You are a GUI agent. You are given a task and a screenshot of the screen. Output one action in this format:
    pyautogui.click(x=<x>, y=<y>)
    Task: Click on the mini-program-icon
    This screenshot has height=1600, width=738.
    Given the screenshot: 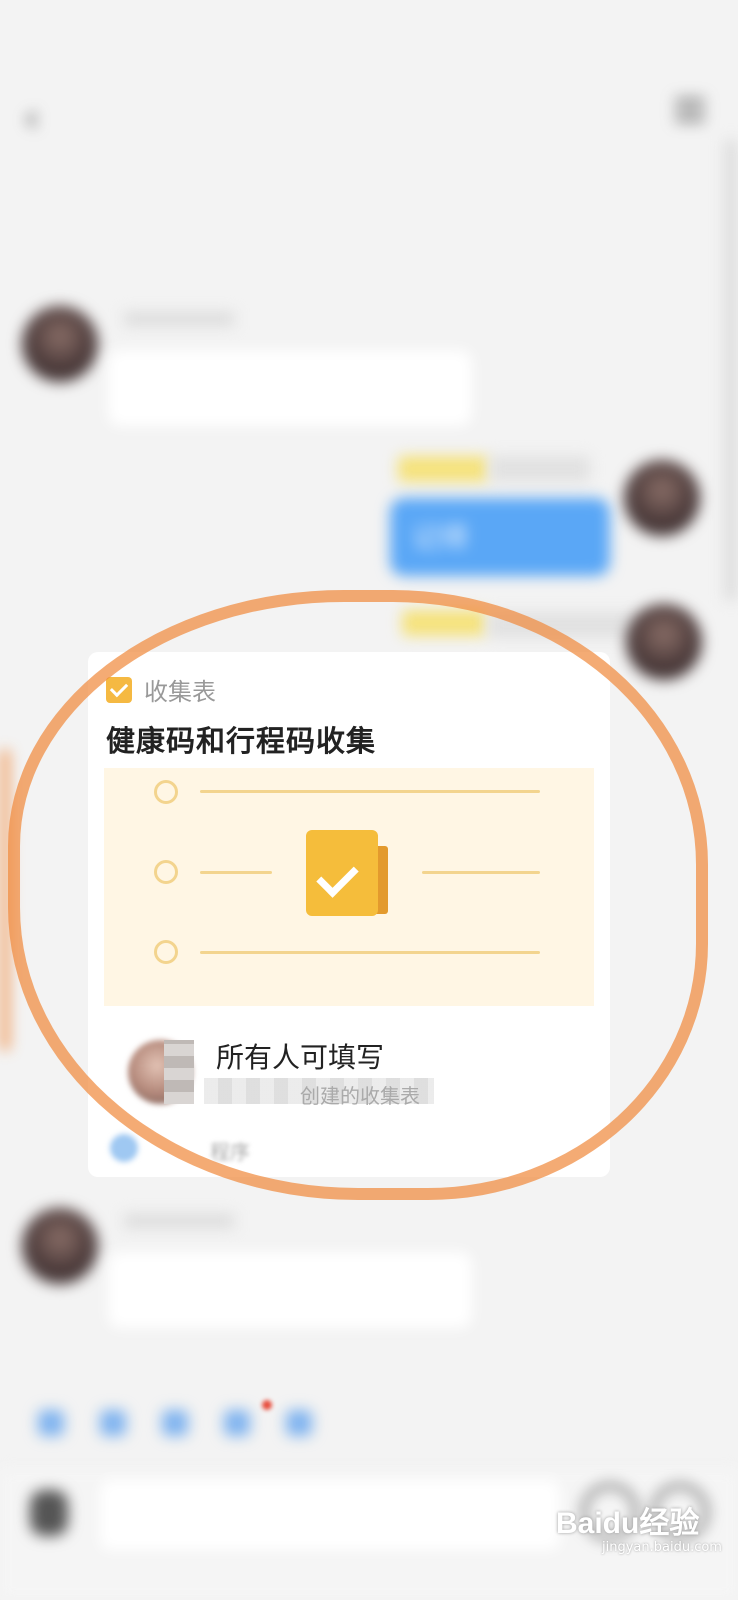 What is the action you would take?
    pyautogui.click(x=124, y=1148)
    